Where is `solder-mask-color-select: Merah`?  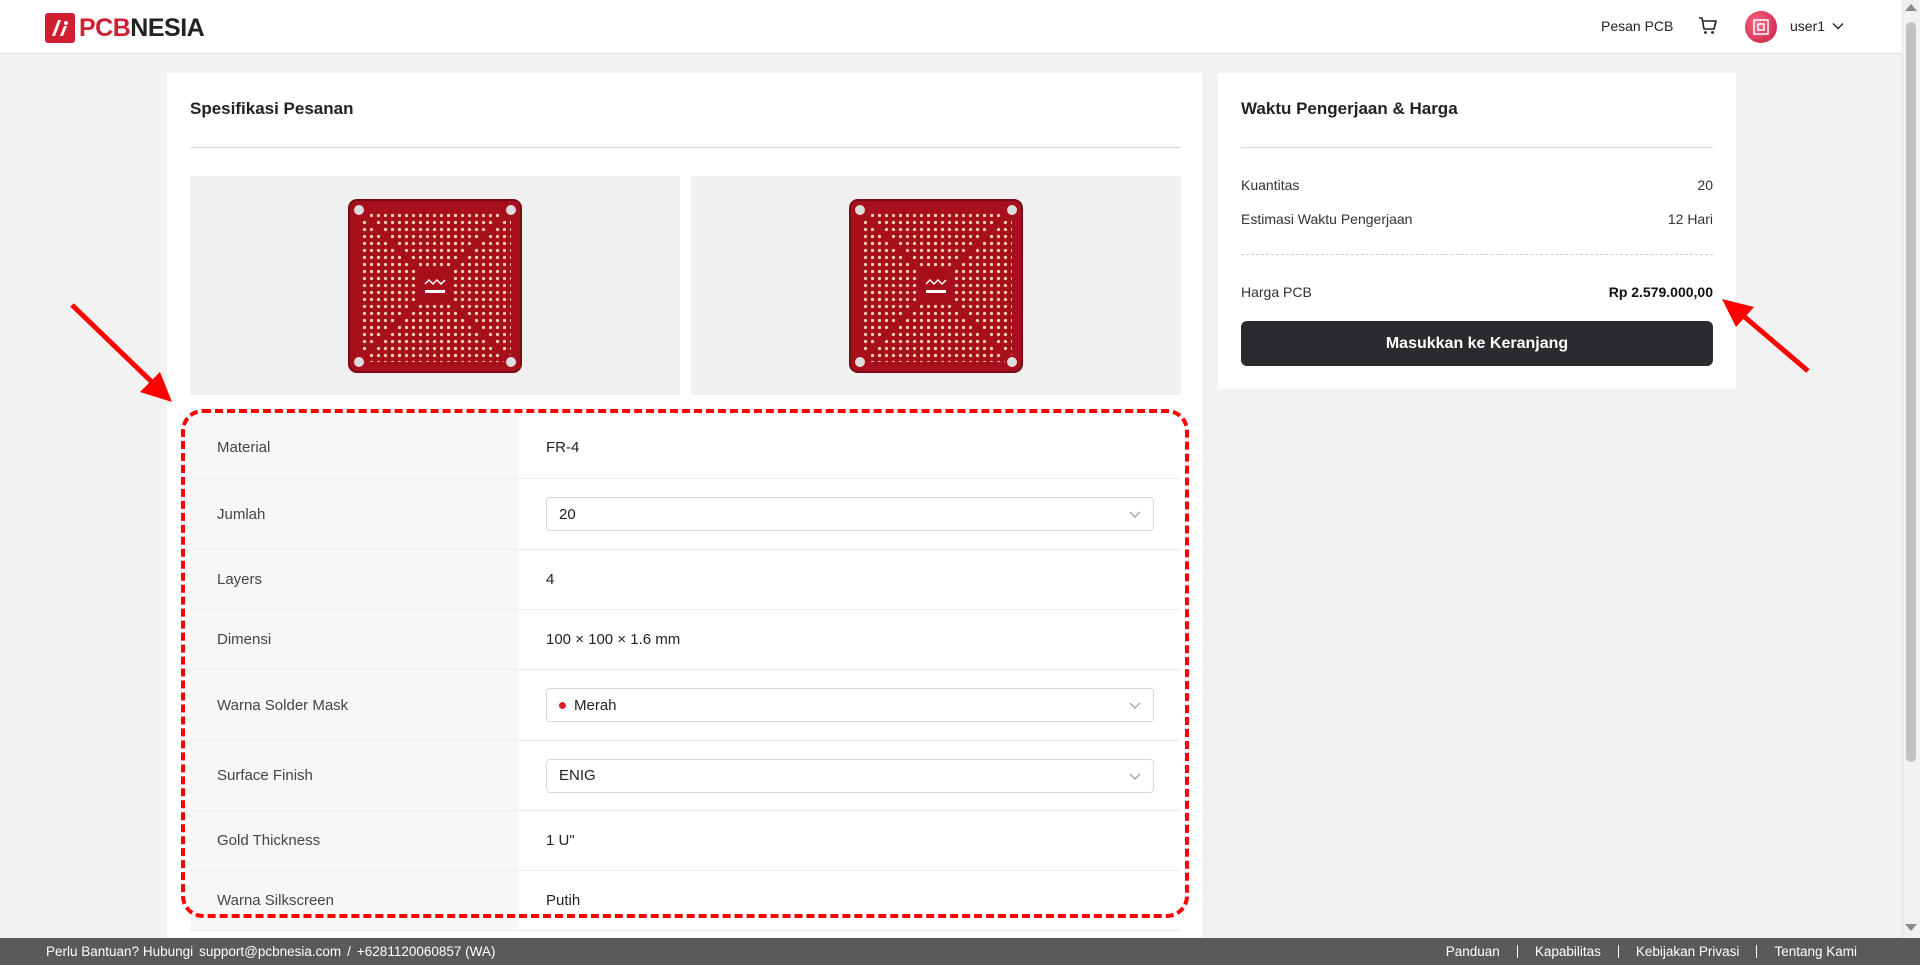 solder-mask-color-select: Merah is located at coordinates (850, 705).